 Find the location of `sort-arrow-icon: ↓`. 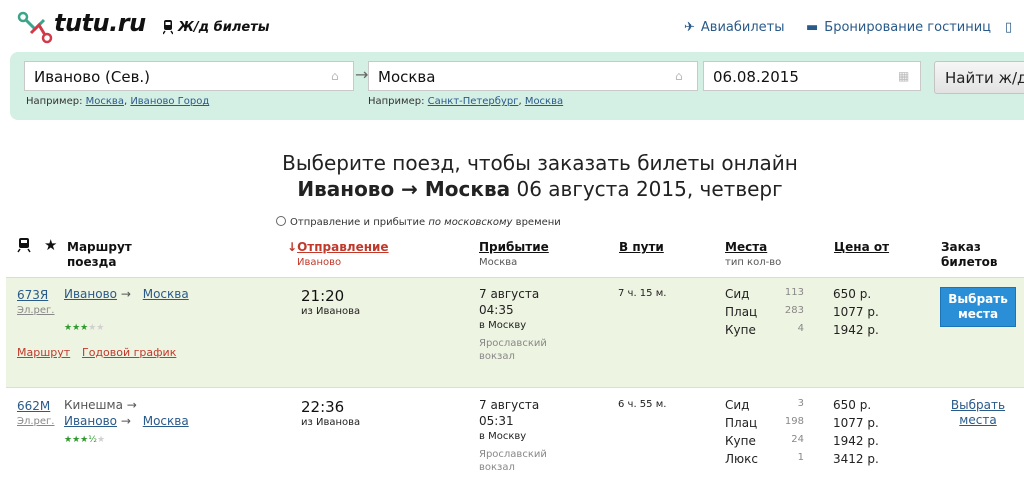

sort-arrow-icon: ↓ is located at coordinates (292, 247).